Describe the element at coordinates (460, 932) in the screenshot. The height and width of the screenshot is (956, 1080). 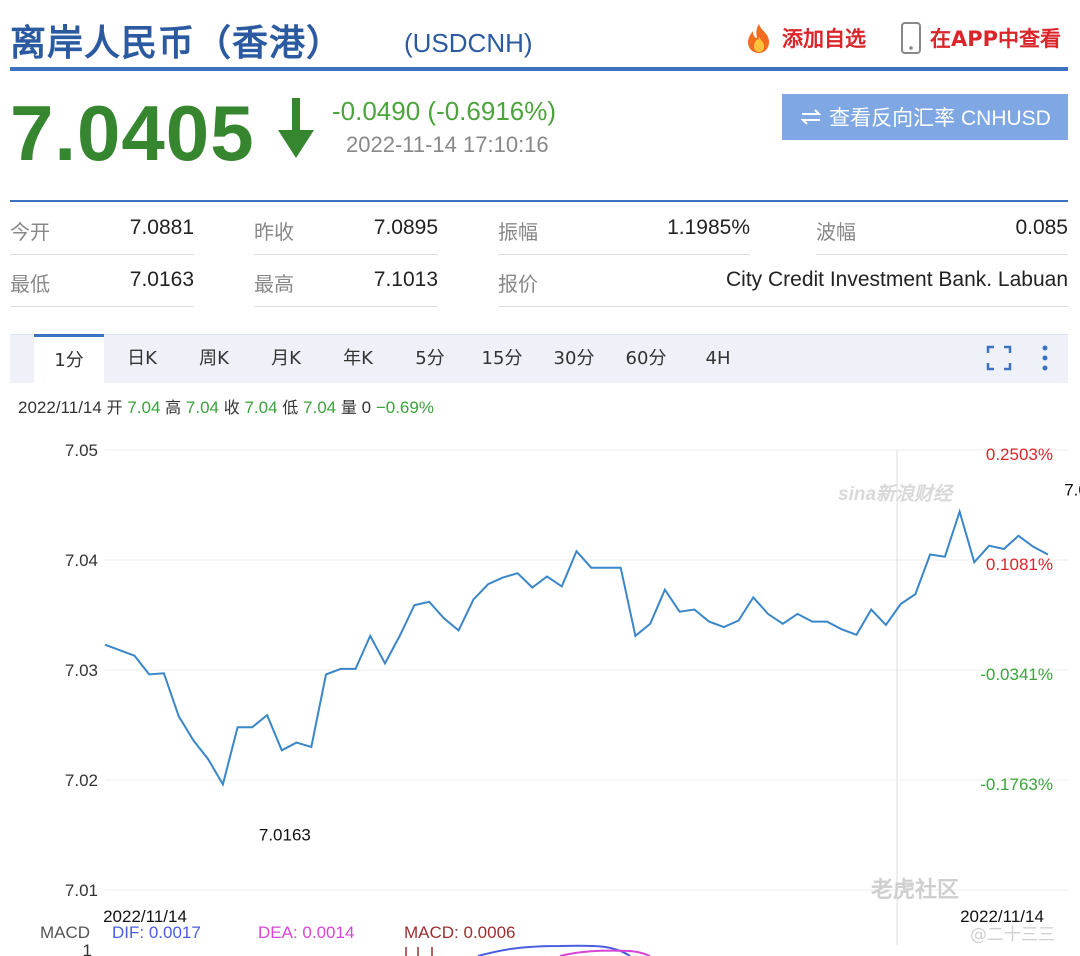
I see `macd-value: MACD: 0.0006` at that location.